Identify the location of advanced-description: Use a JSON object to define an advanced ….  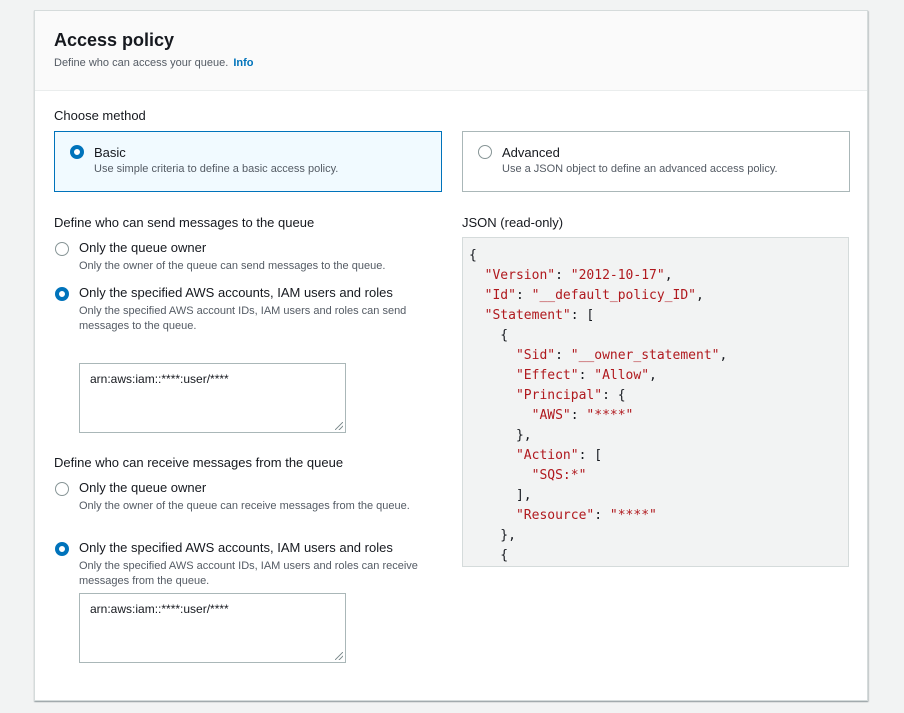
(640, 169).